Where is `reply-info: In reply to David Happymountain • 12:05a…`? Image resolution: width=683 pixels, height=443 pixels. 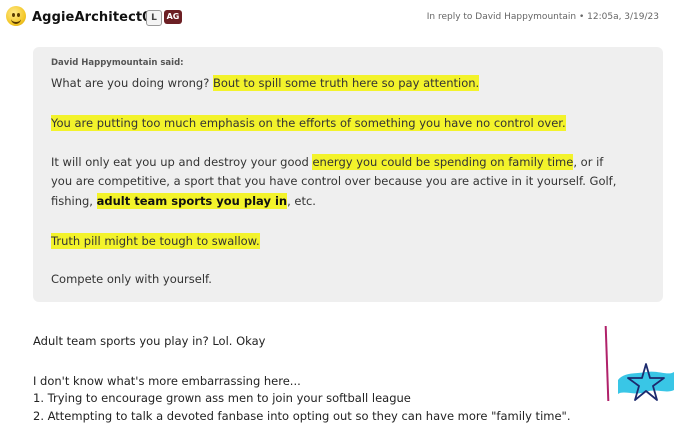 reply-info: In reply to David Happymountain • 12:05a… is located at coordinates (543, 17).